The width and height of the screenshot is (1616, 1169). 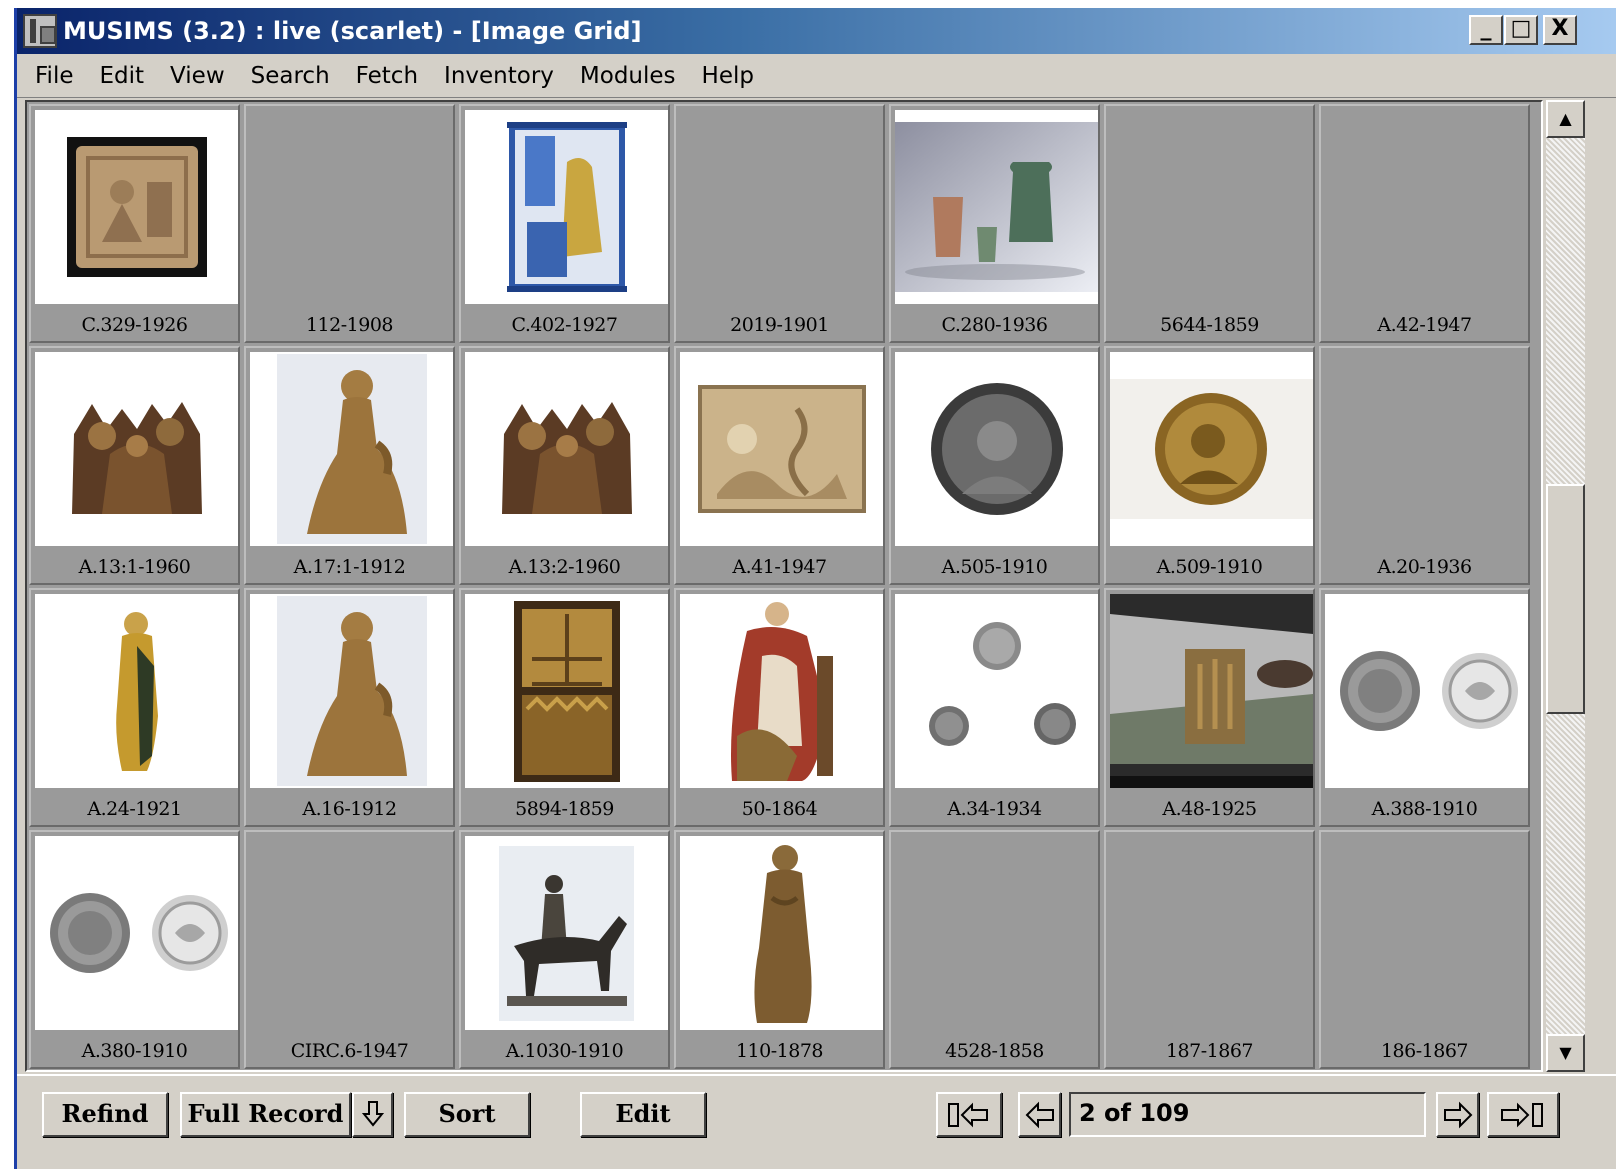 What do you see at coordinates (134, 1051) in the screenshot?
I see `object-number-label: A.380-1910` at bounding box center [134, 1051].